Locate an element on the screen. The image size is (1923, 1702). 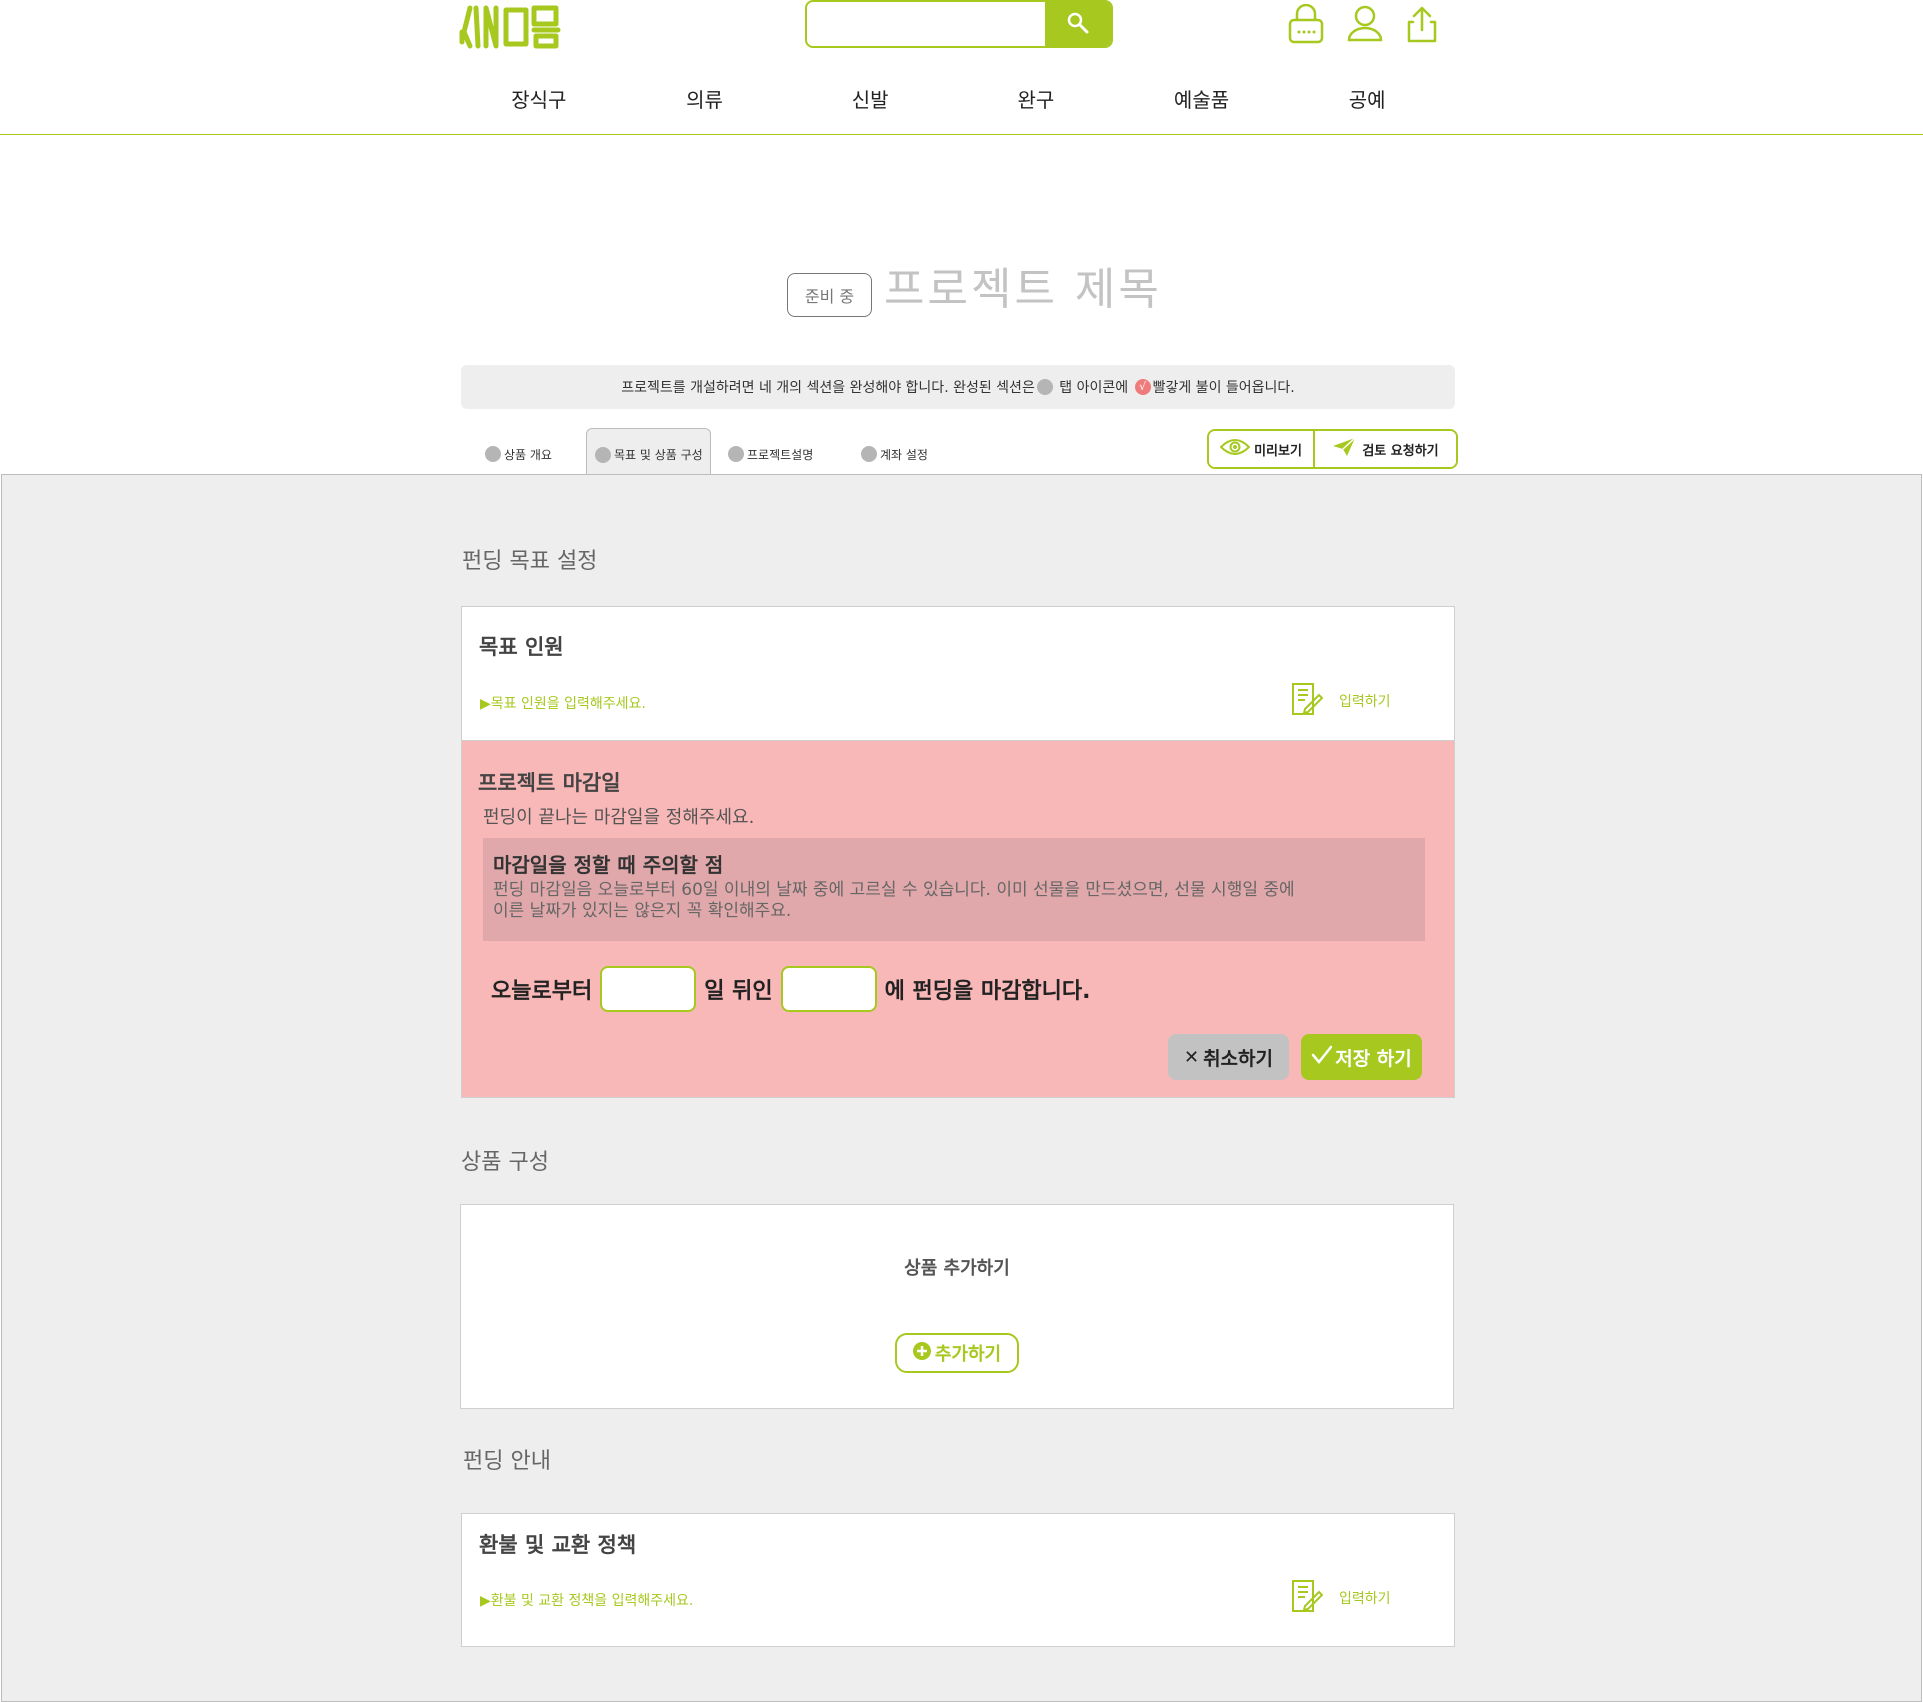
request-review-button: 검토 요청하기 is located at coordinates (1385, 449).